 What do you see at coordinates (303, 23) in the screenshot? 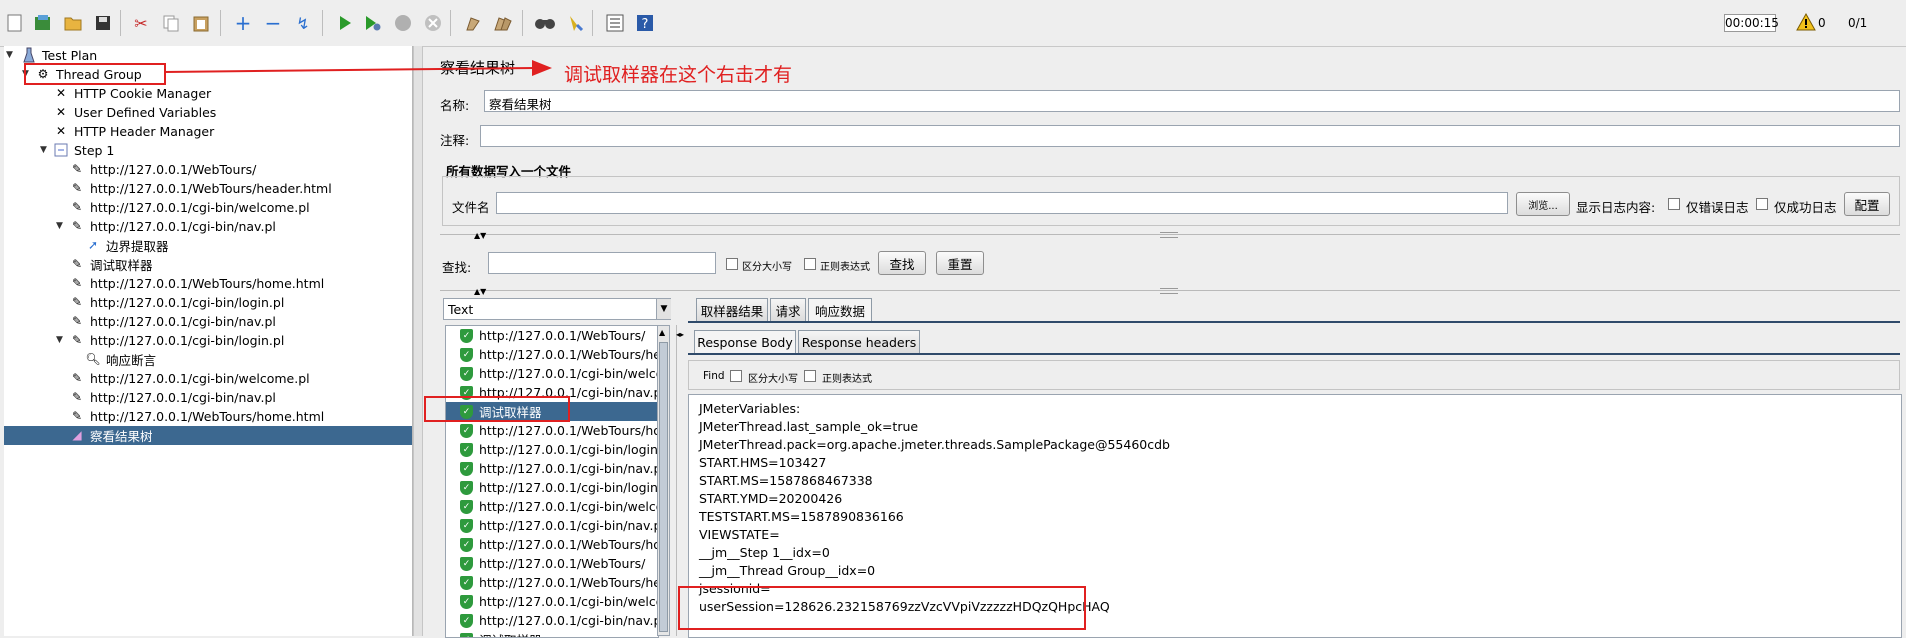
I see `toggle-icon: ↯` at bounding box center [303, 23].